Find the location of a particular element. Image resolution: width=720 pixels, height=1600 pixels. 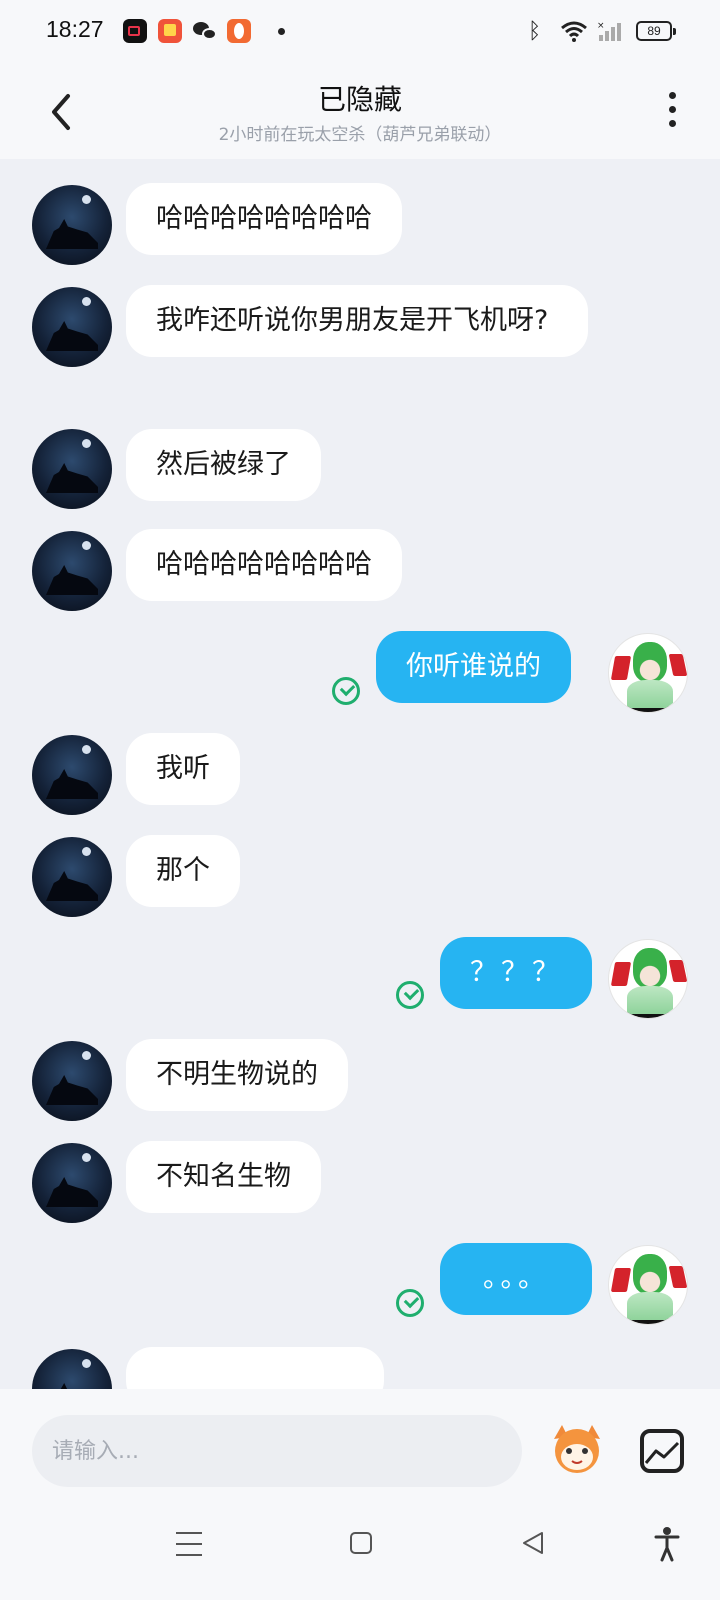

back-triangle-icon is located at coordinates (533, 1543).